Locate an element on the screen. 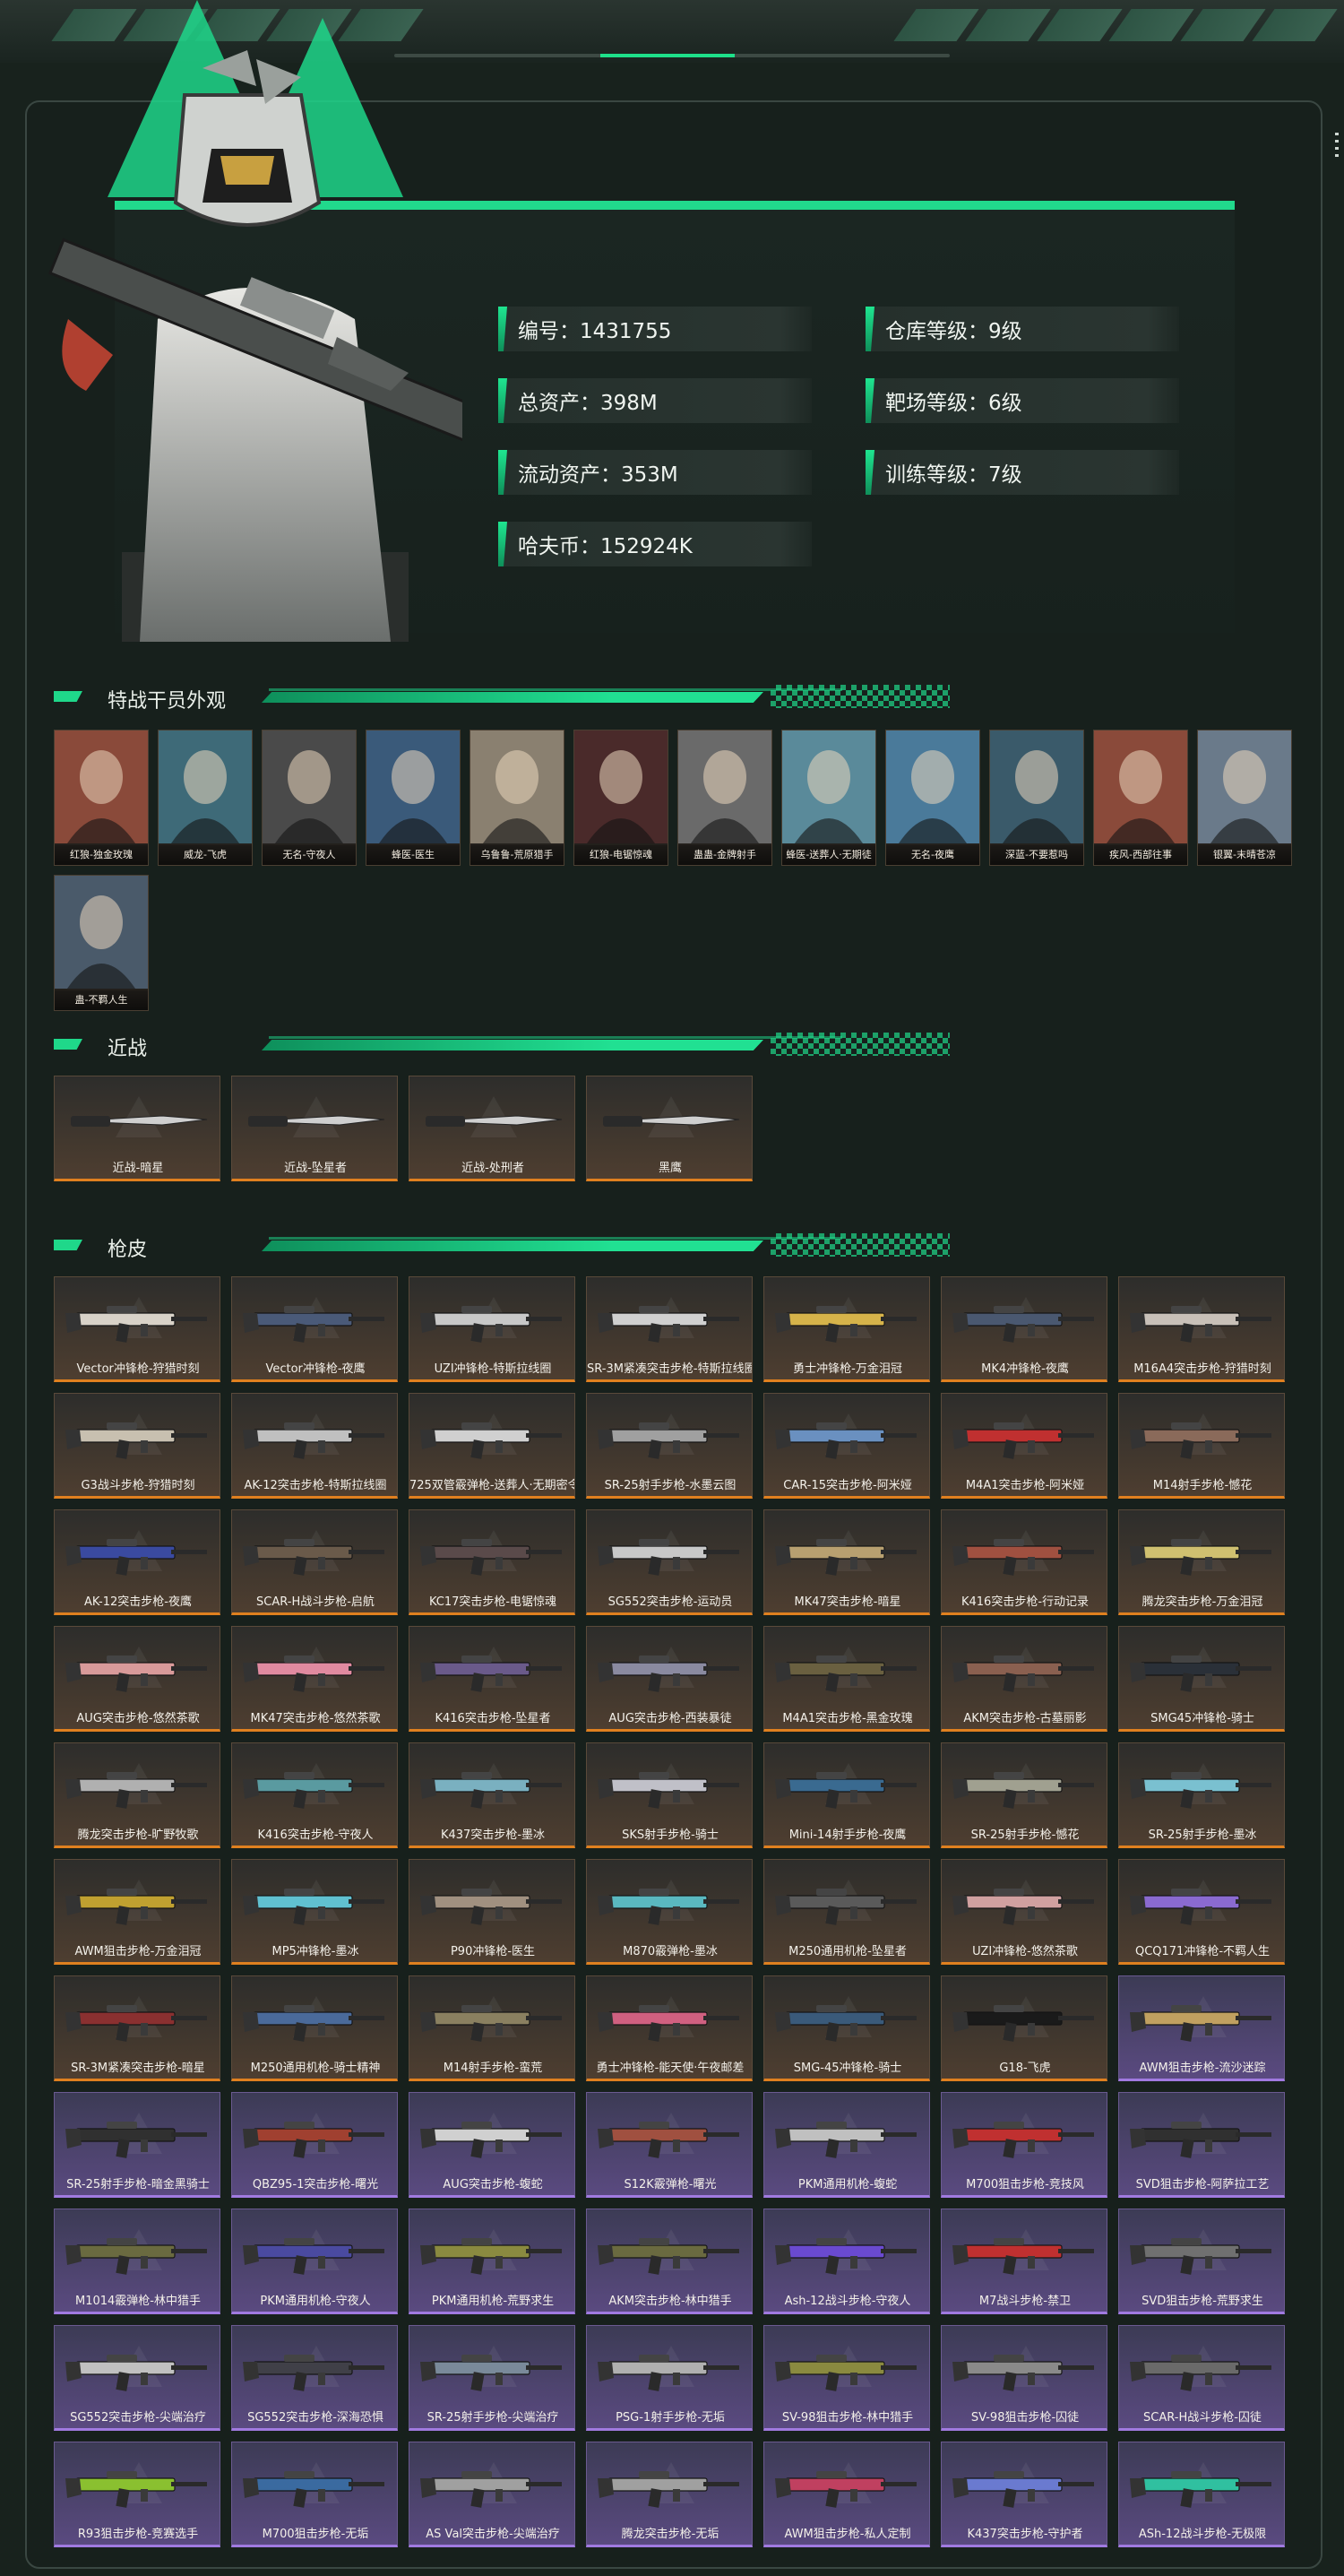 This screenshot has width=1344, height=2576. skin-card: AUG突击步枪-西装暴徒 is located at coordinates (669, 1679).